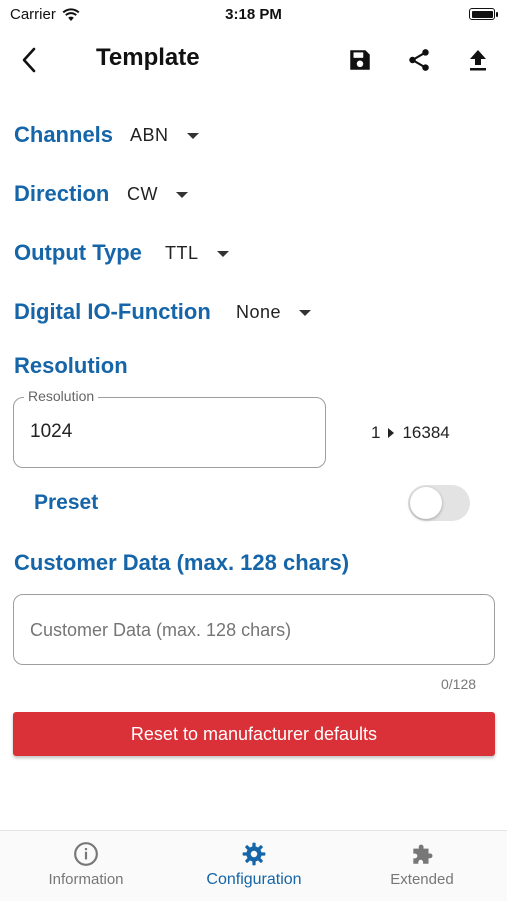 The width and height of the screenshot is (507, 901). Describe the element at coordinates (376, 432) in the screenshot. I see `range-min: 1` at that location.